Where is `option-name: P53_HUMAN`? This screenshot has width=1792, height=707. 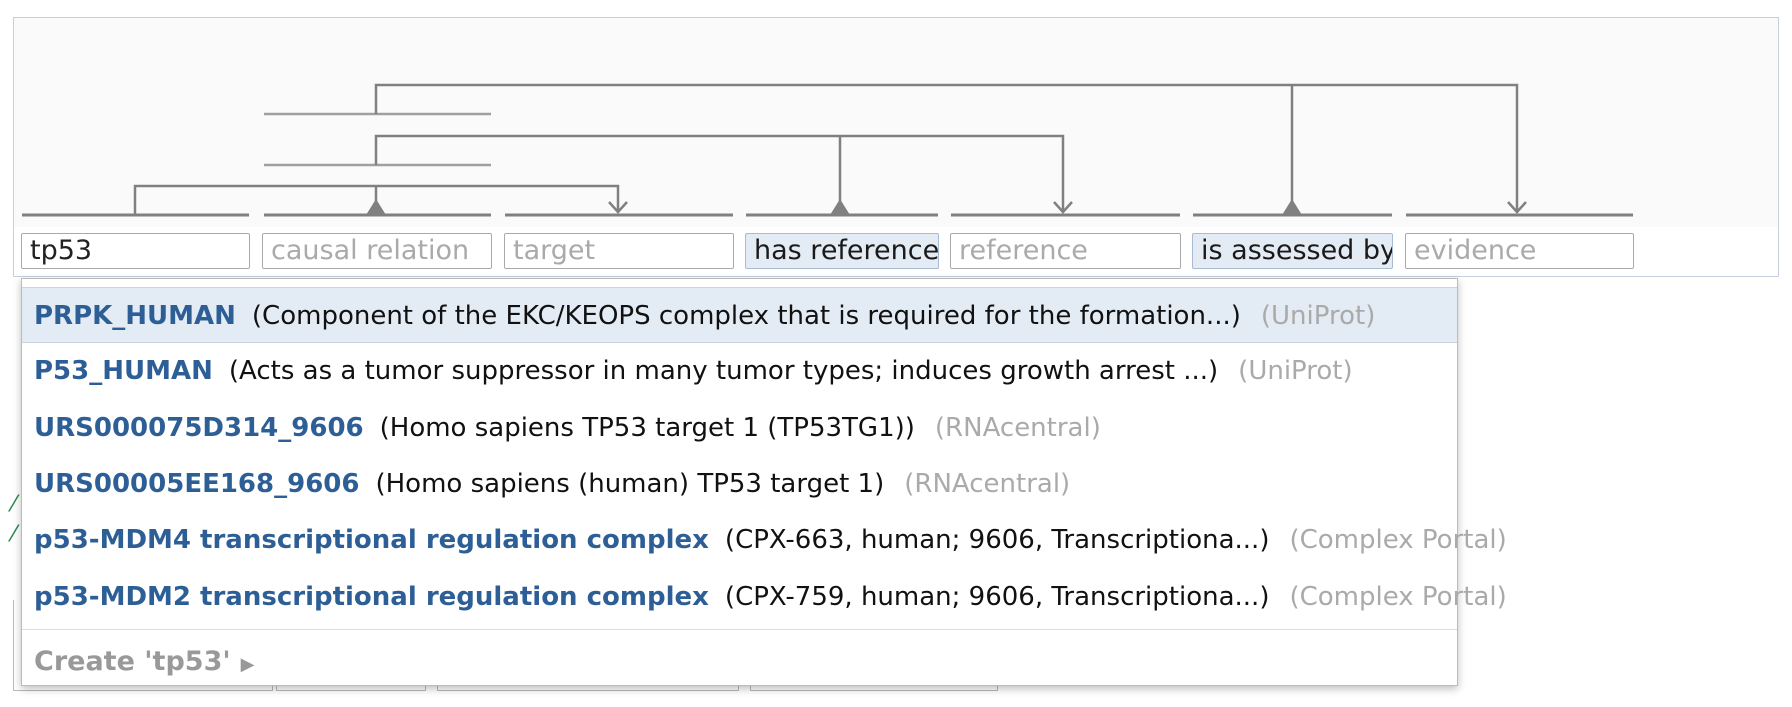 option-name: P53_HUMAN is located at coordinates (123, 371).